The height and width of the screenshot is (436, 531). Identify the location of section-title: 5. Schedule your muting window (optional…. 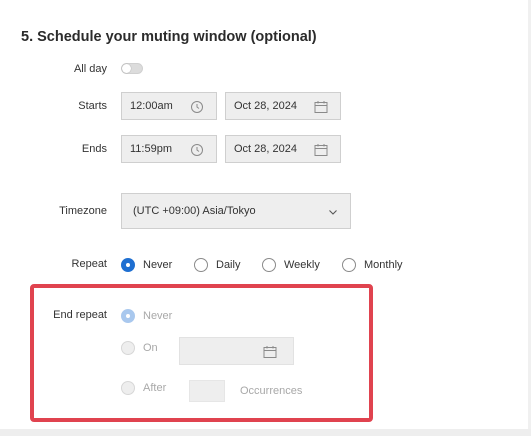
(169, 37).